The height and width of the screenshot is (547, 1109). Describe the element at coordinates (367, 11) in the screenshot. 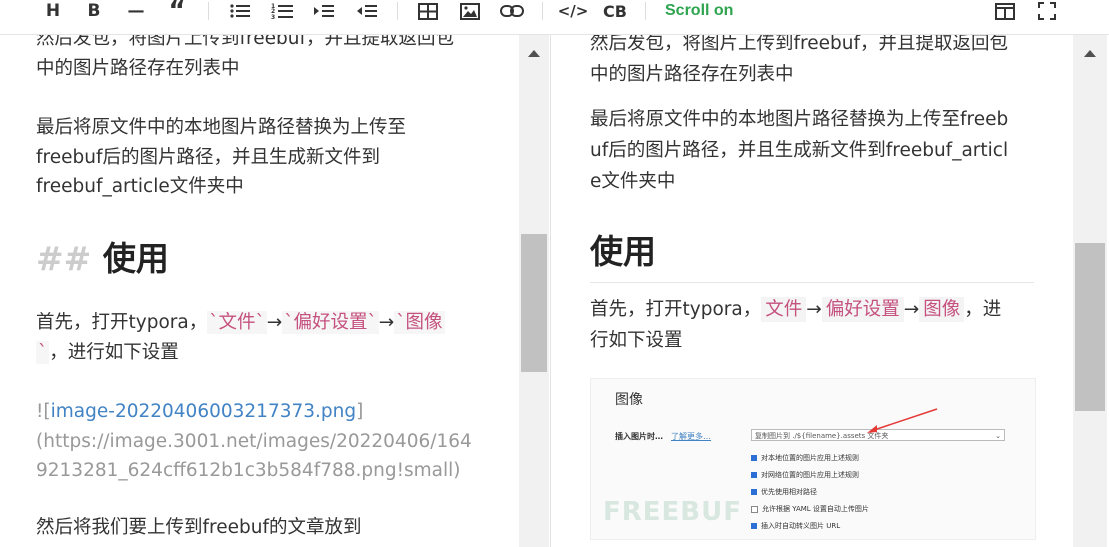

I see `outdent-icon` at that location.